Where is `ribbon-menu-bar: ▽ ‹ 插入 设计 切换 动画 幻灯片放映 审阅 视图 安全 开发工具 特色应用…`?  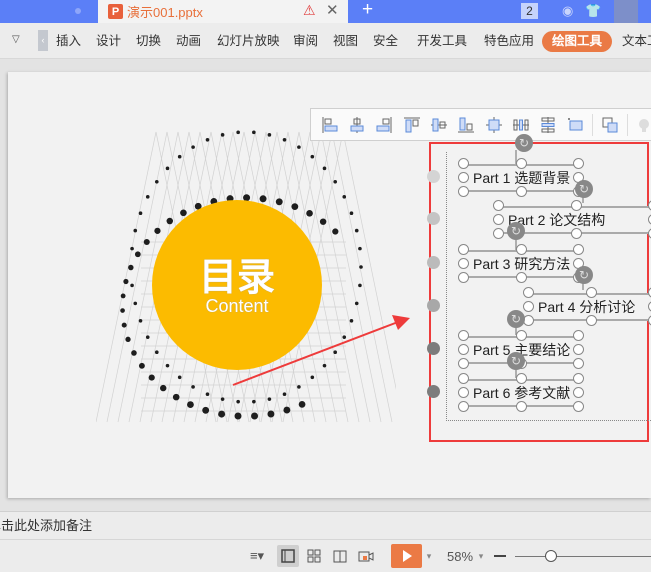
ribbon-menu-bar: ▽ ‹ 插入 设计 切换 动画 幻灯片放映 审阅 视图 安全 开发工具 特色应用… is located at coordinates (325, 41).